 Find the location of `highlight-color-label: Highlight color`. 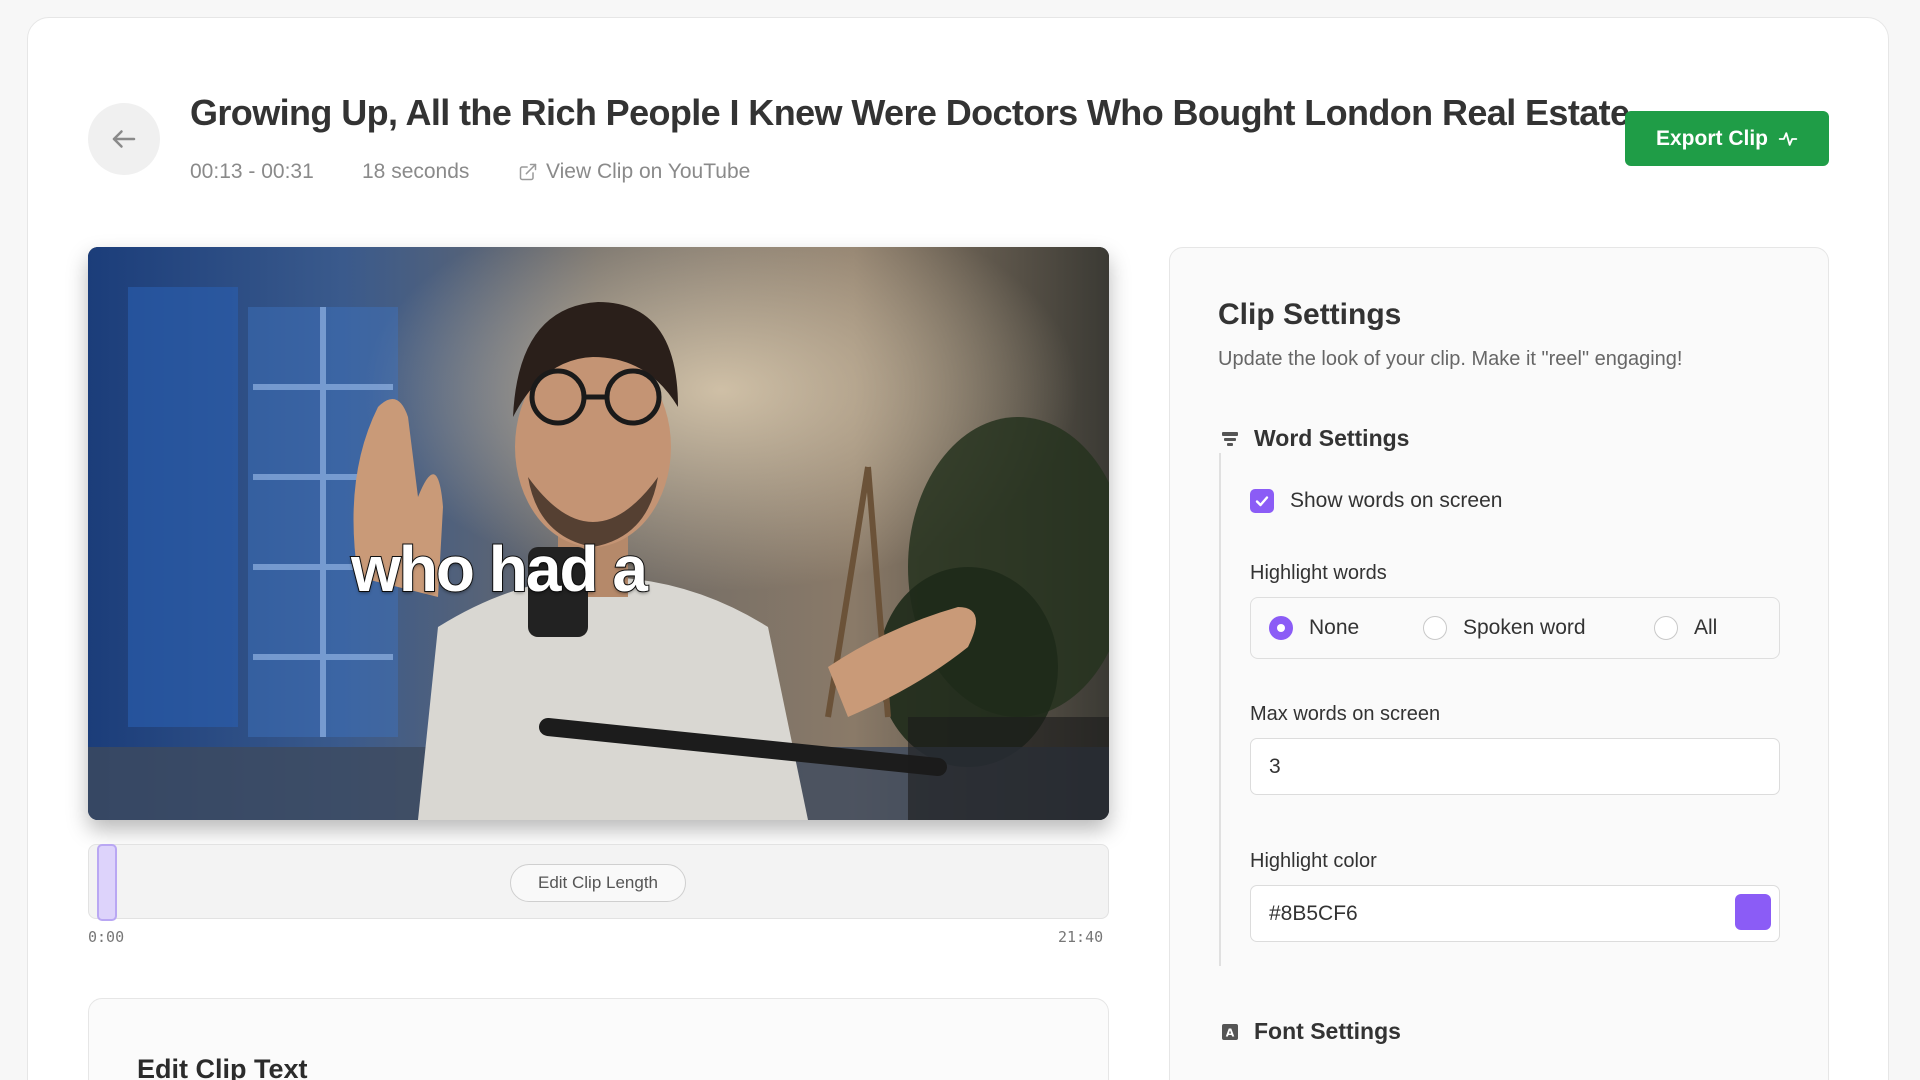

highlight-color-label: Highlight color is located at coordinates (1313, 861).